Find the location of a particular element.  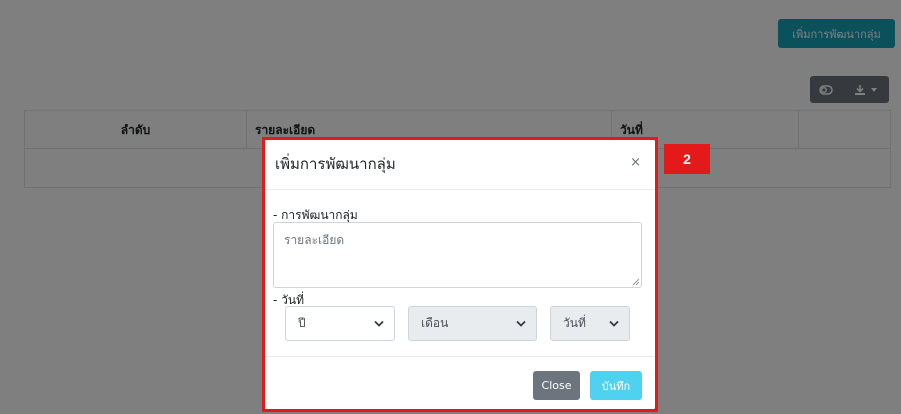

description-textarea: รายละเอียด is located at coordinates (457, 255).